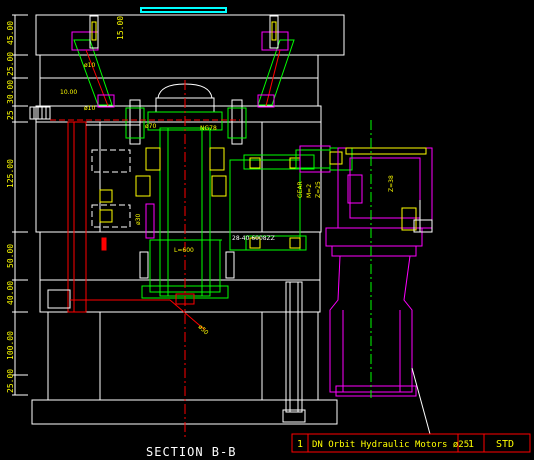  Describe the element at coordinates (300, 444) in the screenshot. I see `title-block-qty: 1` at that location.